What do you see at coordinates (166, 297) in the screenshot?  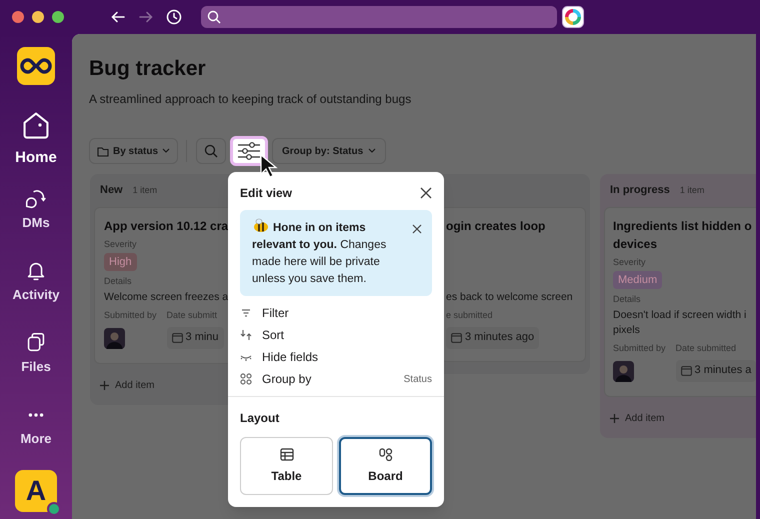 I see `card-details: Welcome screen freezes a` at bounding box center [166, 297].